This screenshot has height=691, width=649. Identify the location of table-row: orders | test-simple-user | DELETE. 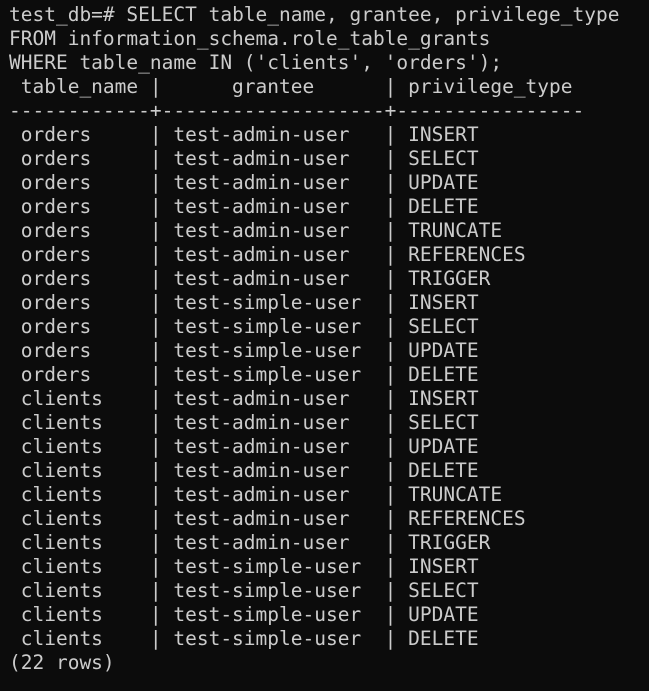
(244, 374).